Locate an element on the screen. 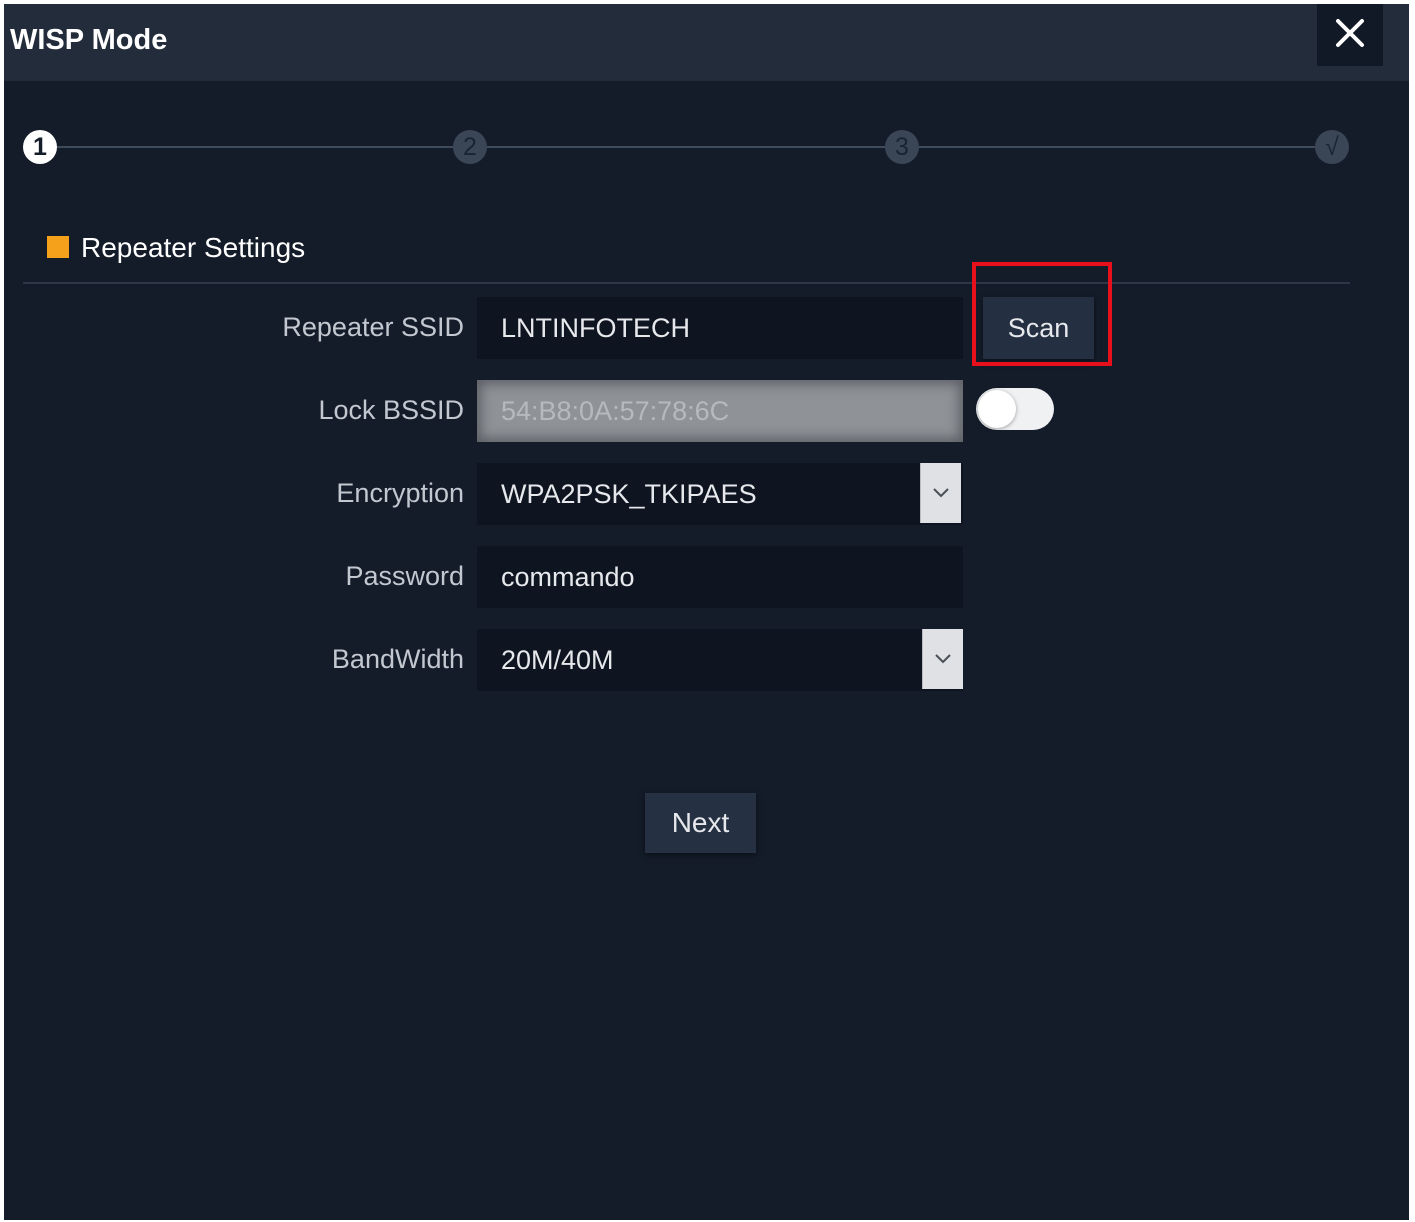  bandwidth-label: BandWidth is located at coordinates (397, 659).